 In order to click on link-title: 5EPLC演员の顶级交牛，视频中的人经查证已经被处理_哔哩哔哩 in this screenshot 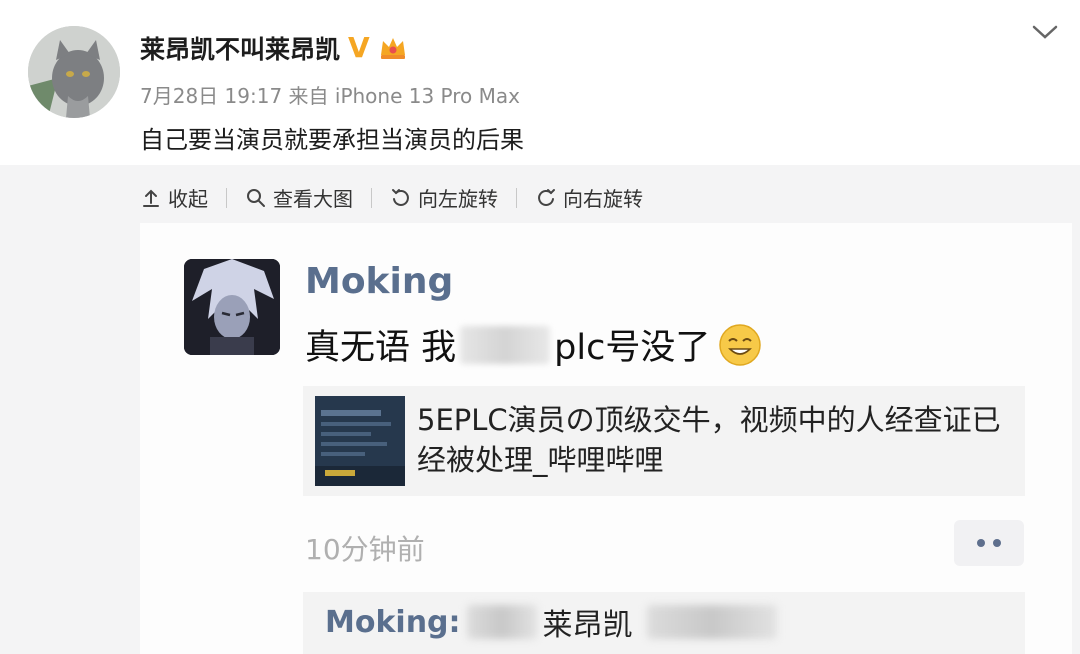, I will do `click(709, 440)`.